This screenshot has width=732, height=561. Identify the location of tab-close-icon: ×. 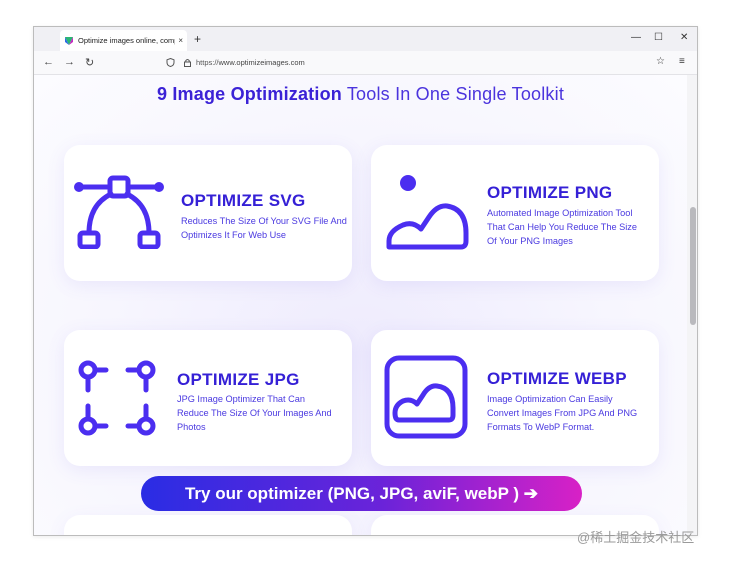
(180, 40).